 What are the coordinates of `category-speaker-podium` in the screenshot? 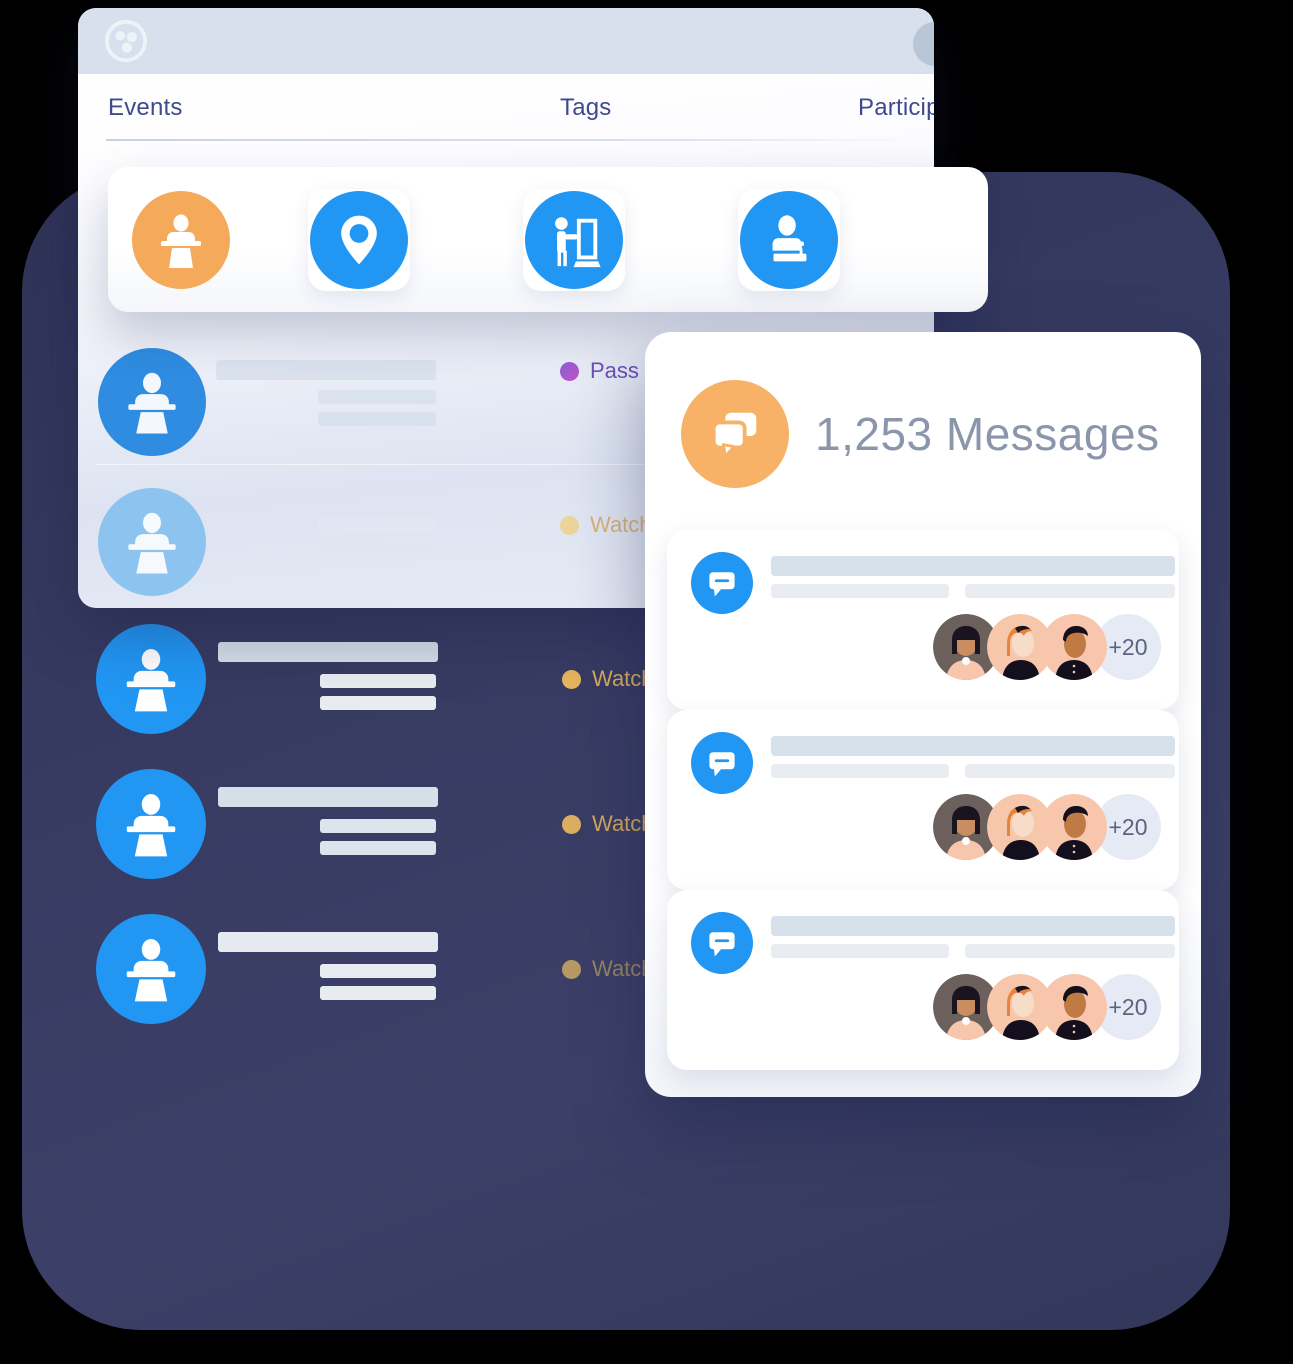 It's located at (181, 240).